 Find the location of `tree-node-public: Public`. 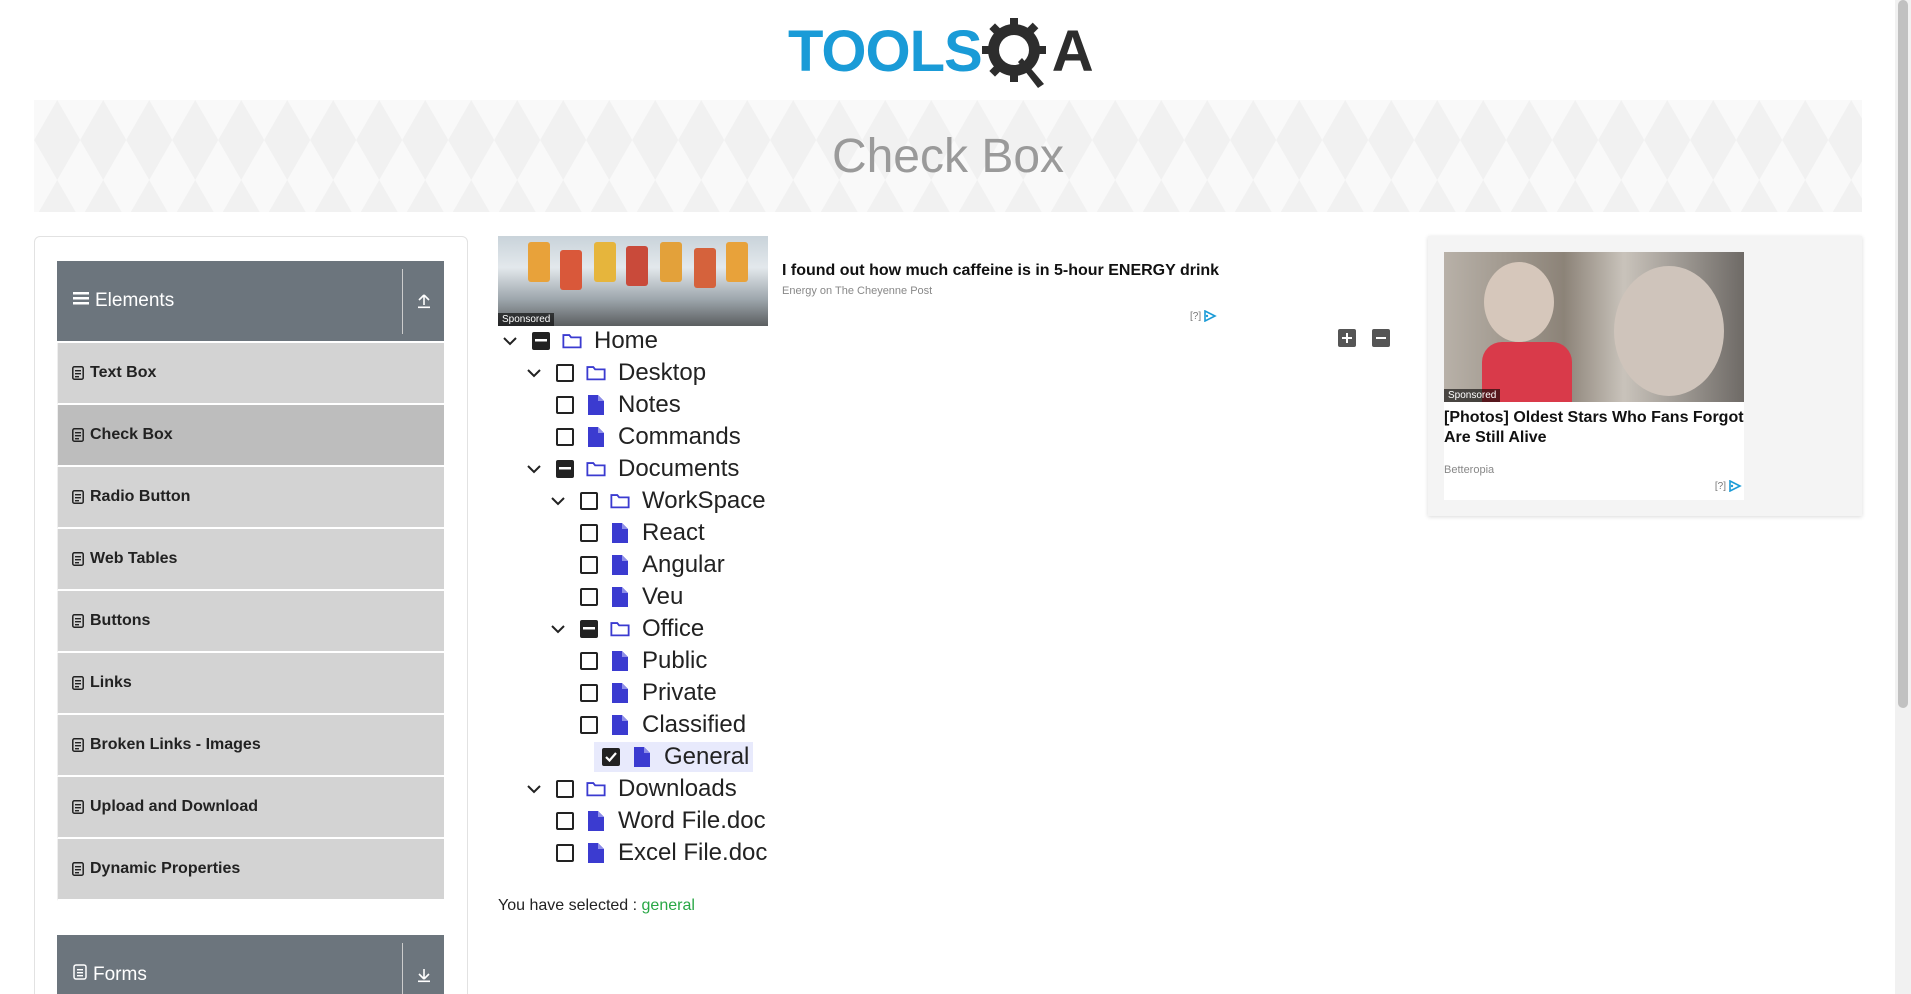

tree-node-public: Public is located at coordinates (638, 661).